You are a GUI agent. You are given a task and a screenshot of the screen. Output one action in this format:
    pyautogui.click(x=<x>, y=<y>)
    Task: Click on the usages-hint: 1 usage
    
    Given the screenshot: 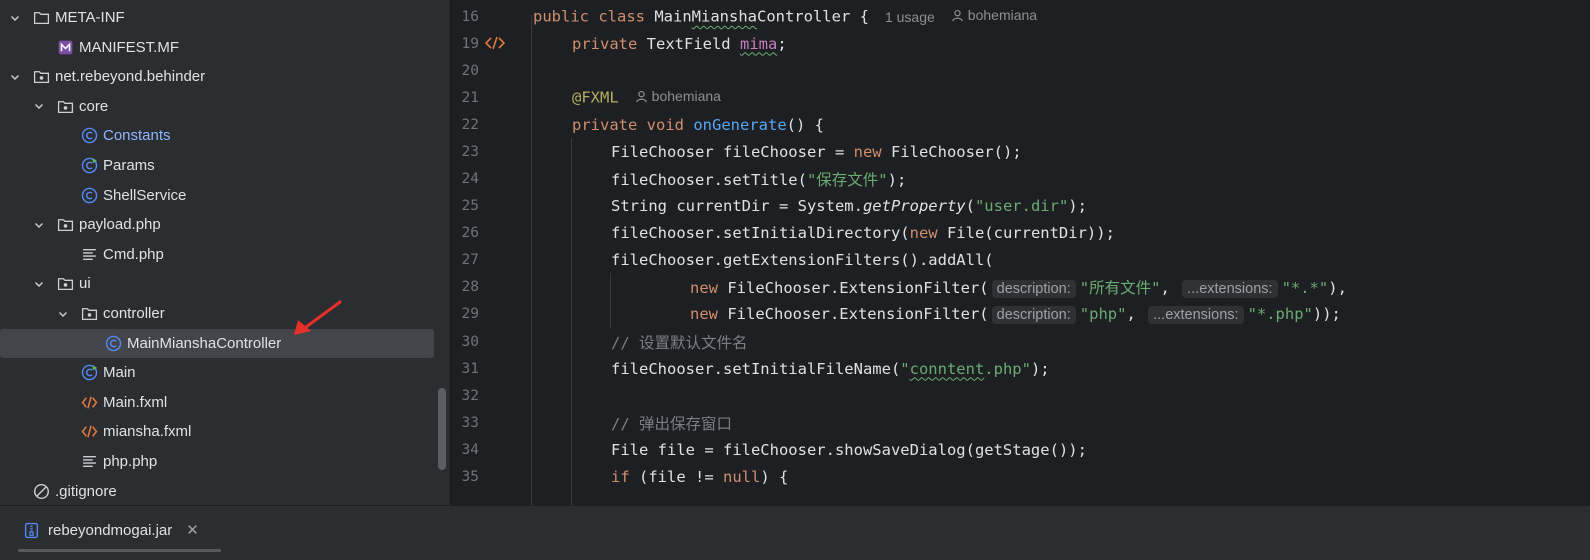 What is the action you would take?
    pyautogui.click(x=910, y=17)
    